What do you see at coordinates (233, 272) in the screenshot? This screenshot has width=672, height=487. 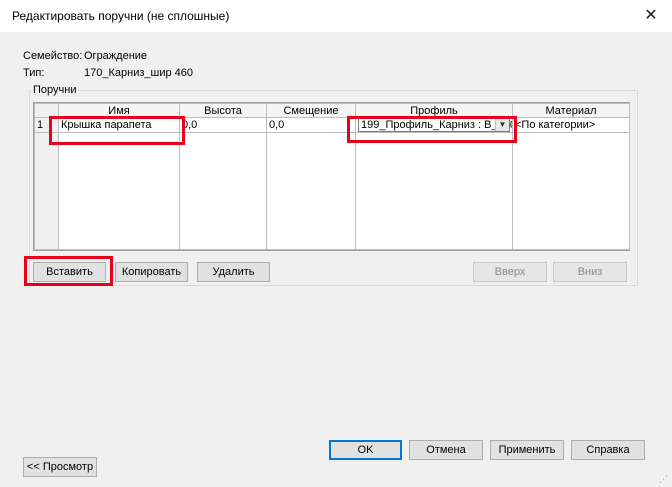 I see `delete-button: Удалить` at bounding box center [233, 272].